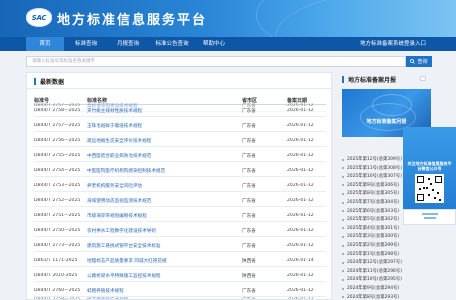  Describe the element at coordinates (413, 61) in the screenshot. I see `search-icon` at that location.